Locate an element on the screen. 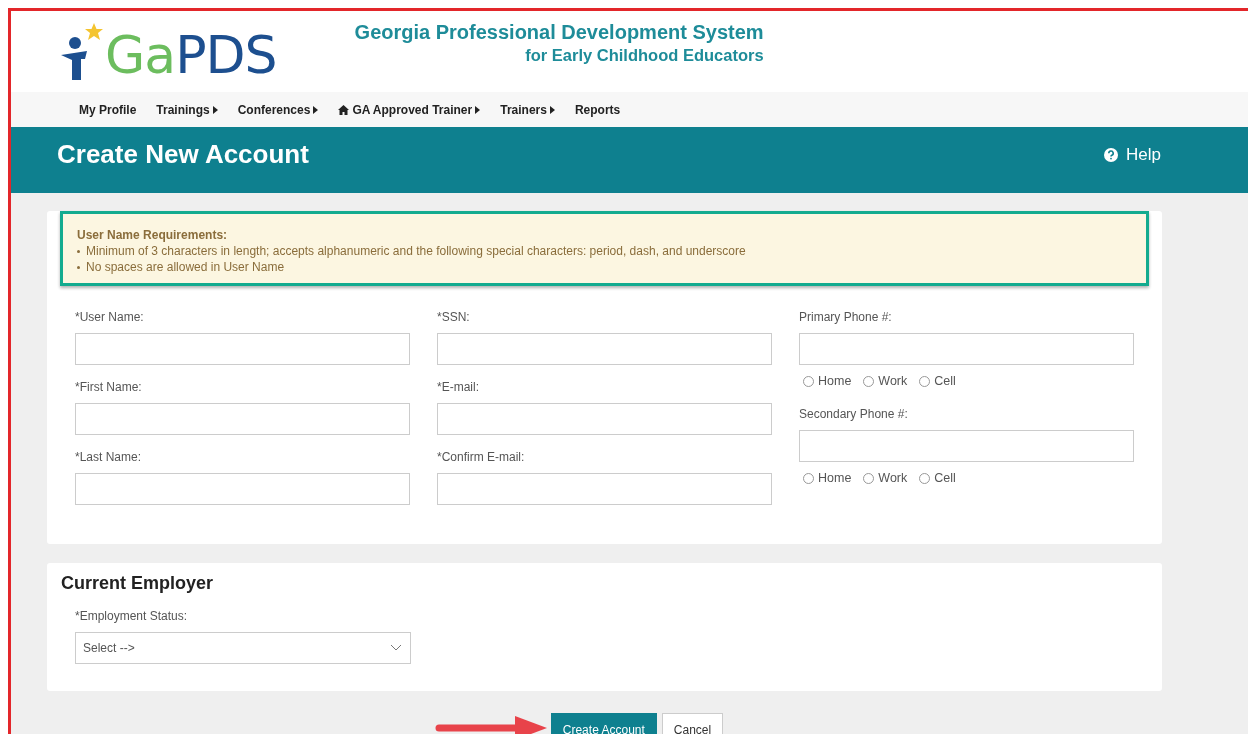  nav-item: Conferences is located at coordinates (278, 109).